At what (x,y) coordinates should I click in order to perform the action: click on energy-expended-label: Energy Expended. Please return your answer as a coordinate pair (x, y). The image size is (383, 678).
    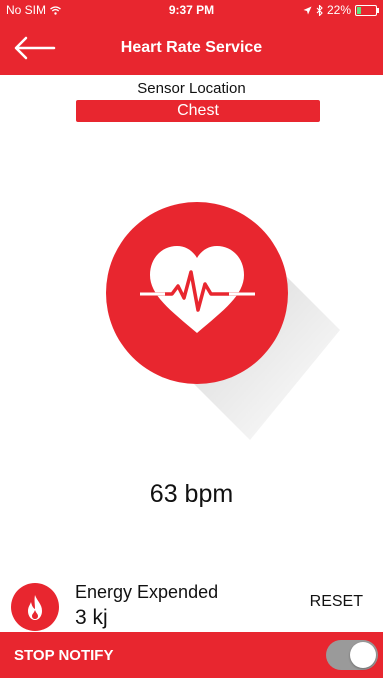
    Looking at the image, I should click on (147, 592).